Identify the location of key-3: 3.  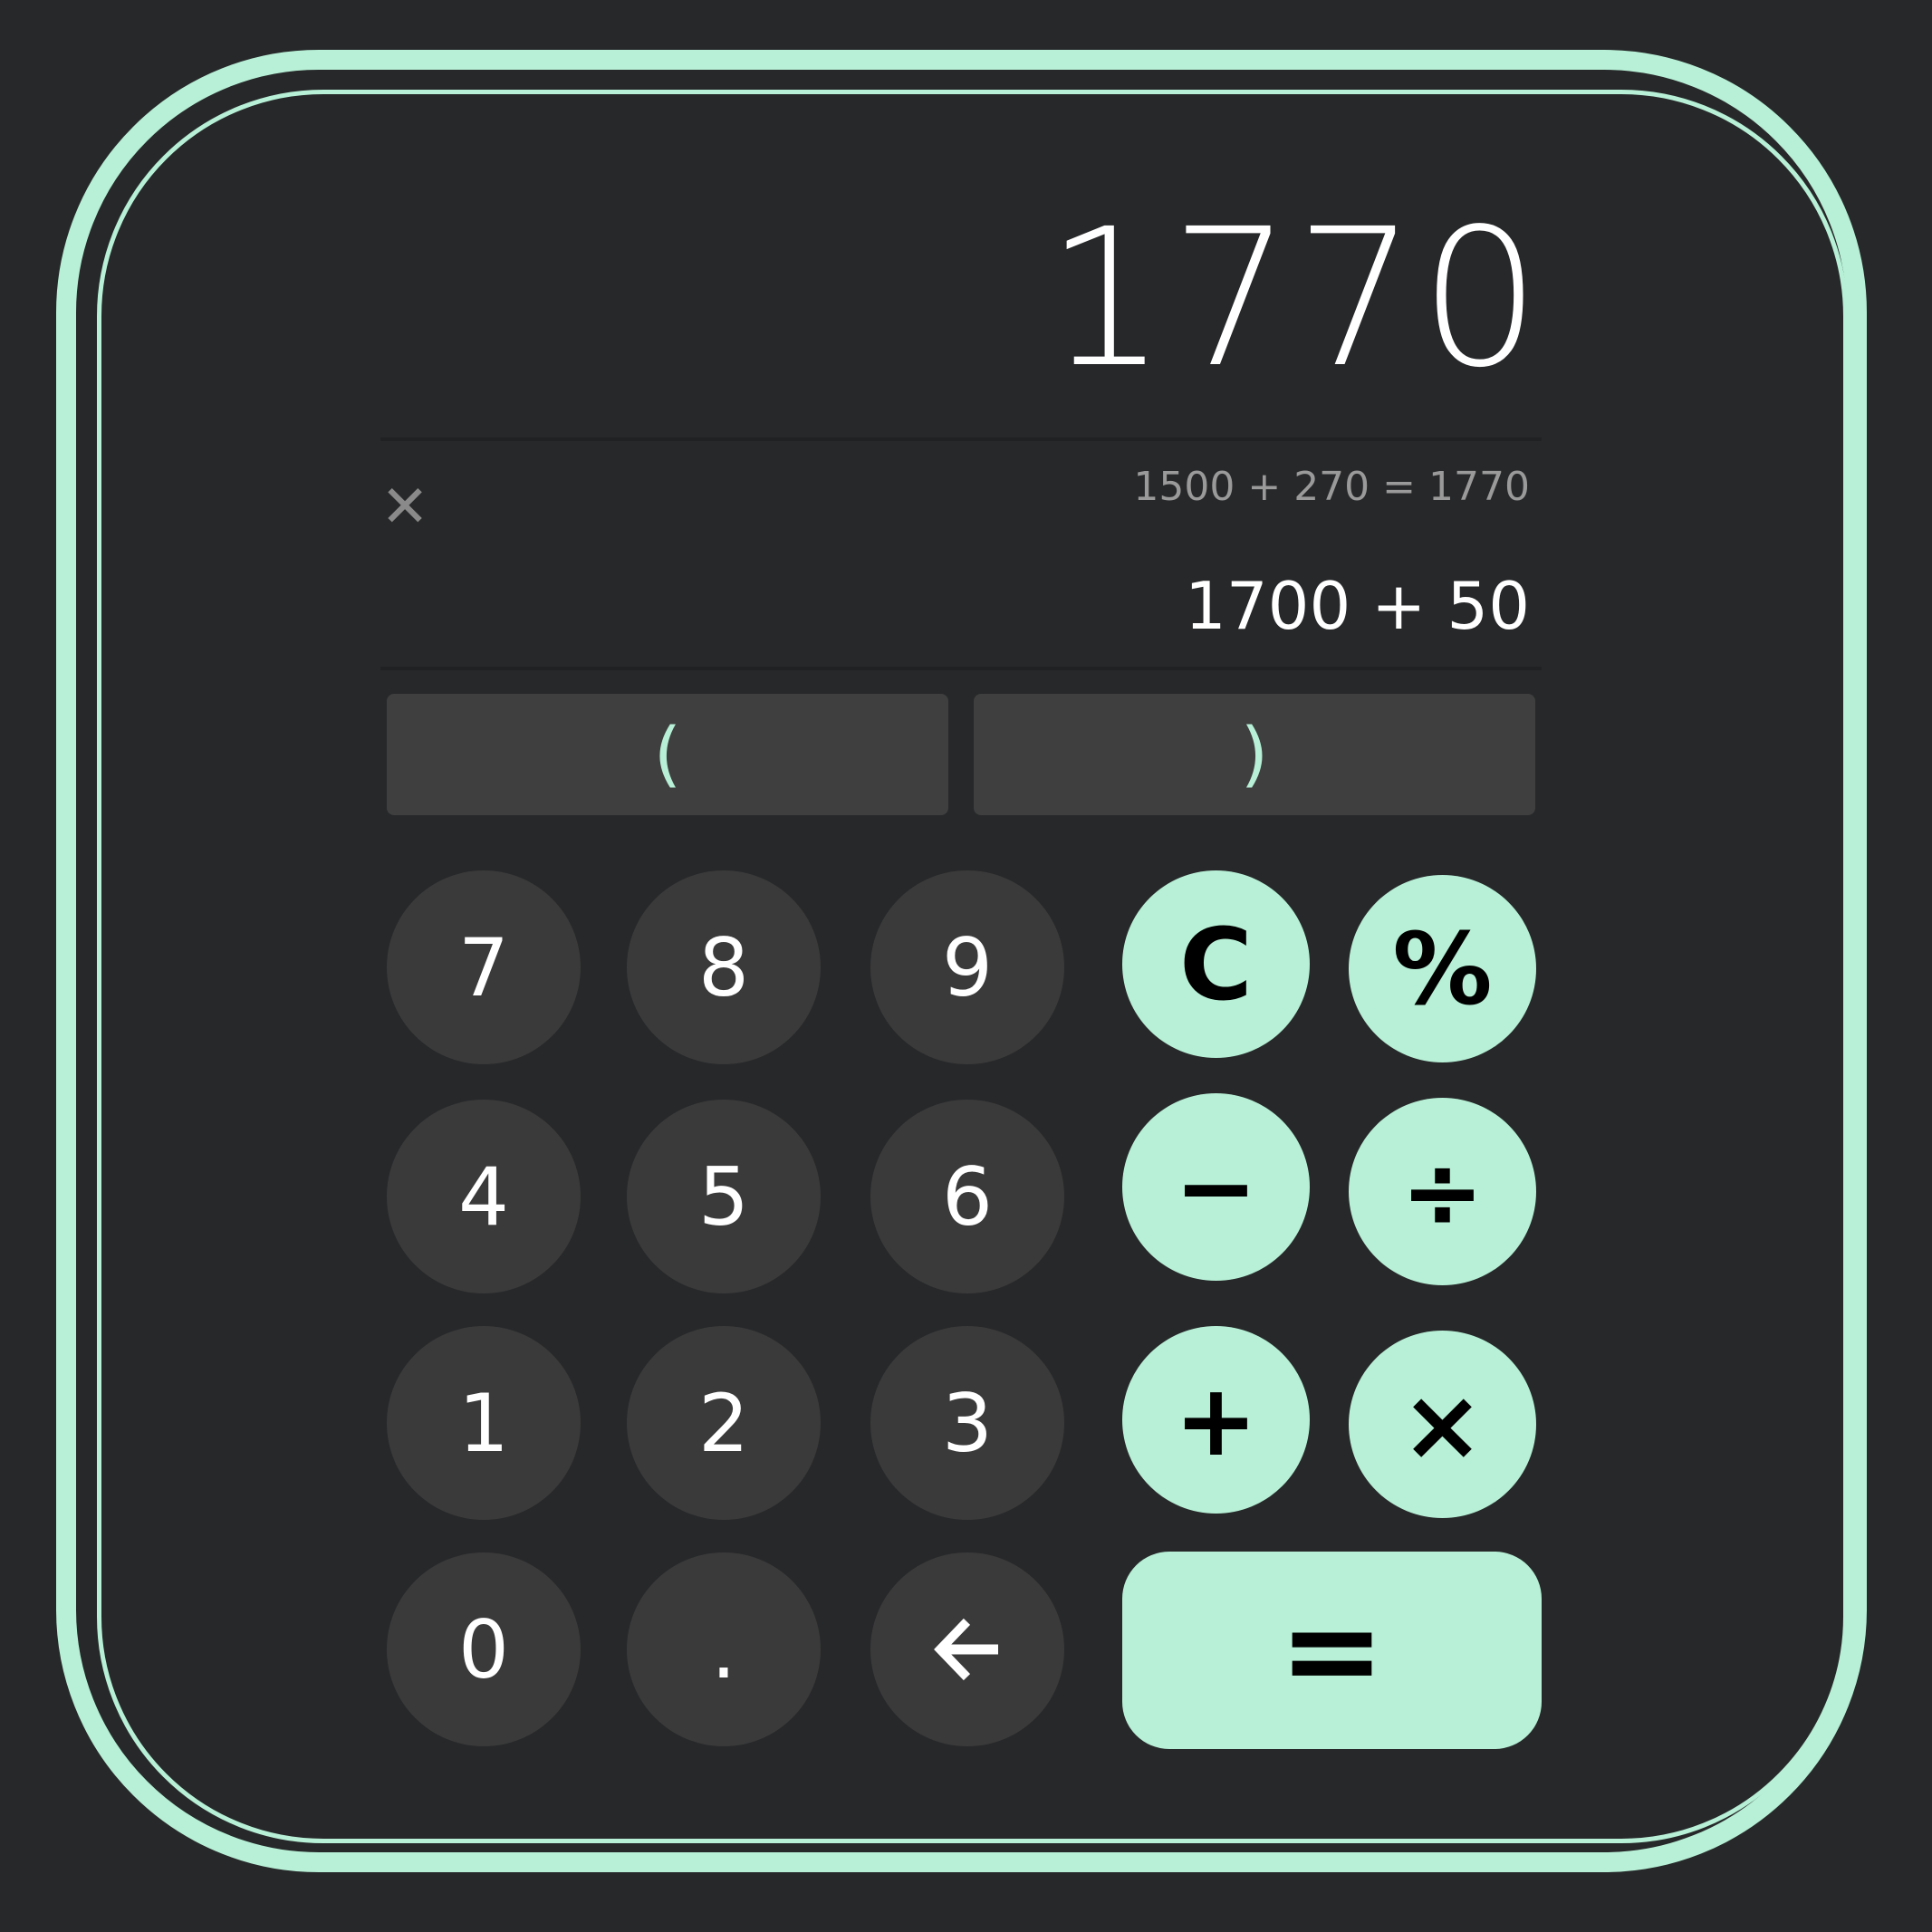
(967, 1423).